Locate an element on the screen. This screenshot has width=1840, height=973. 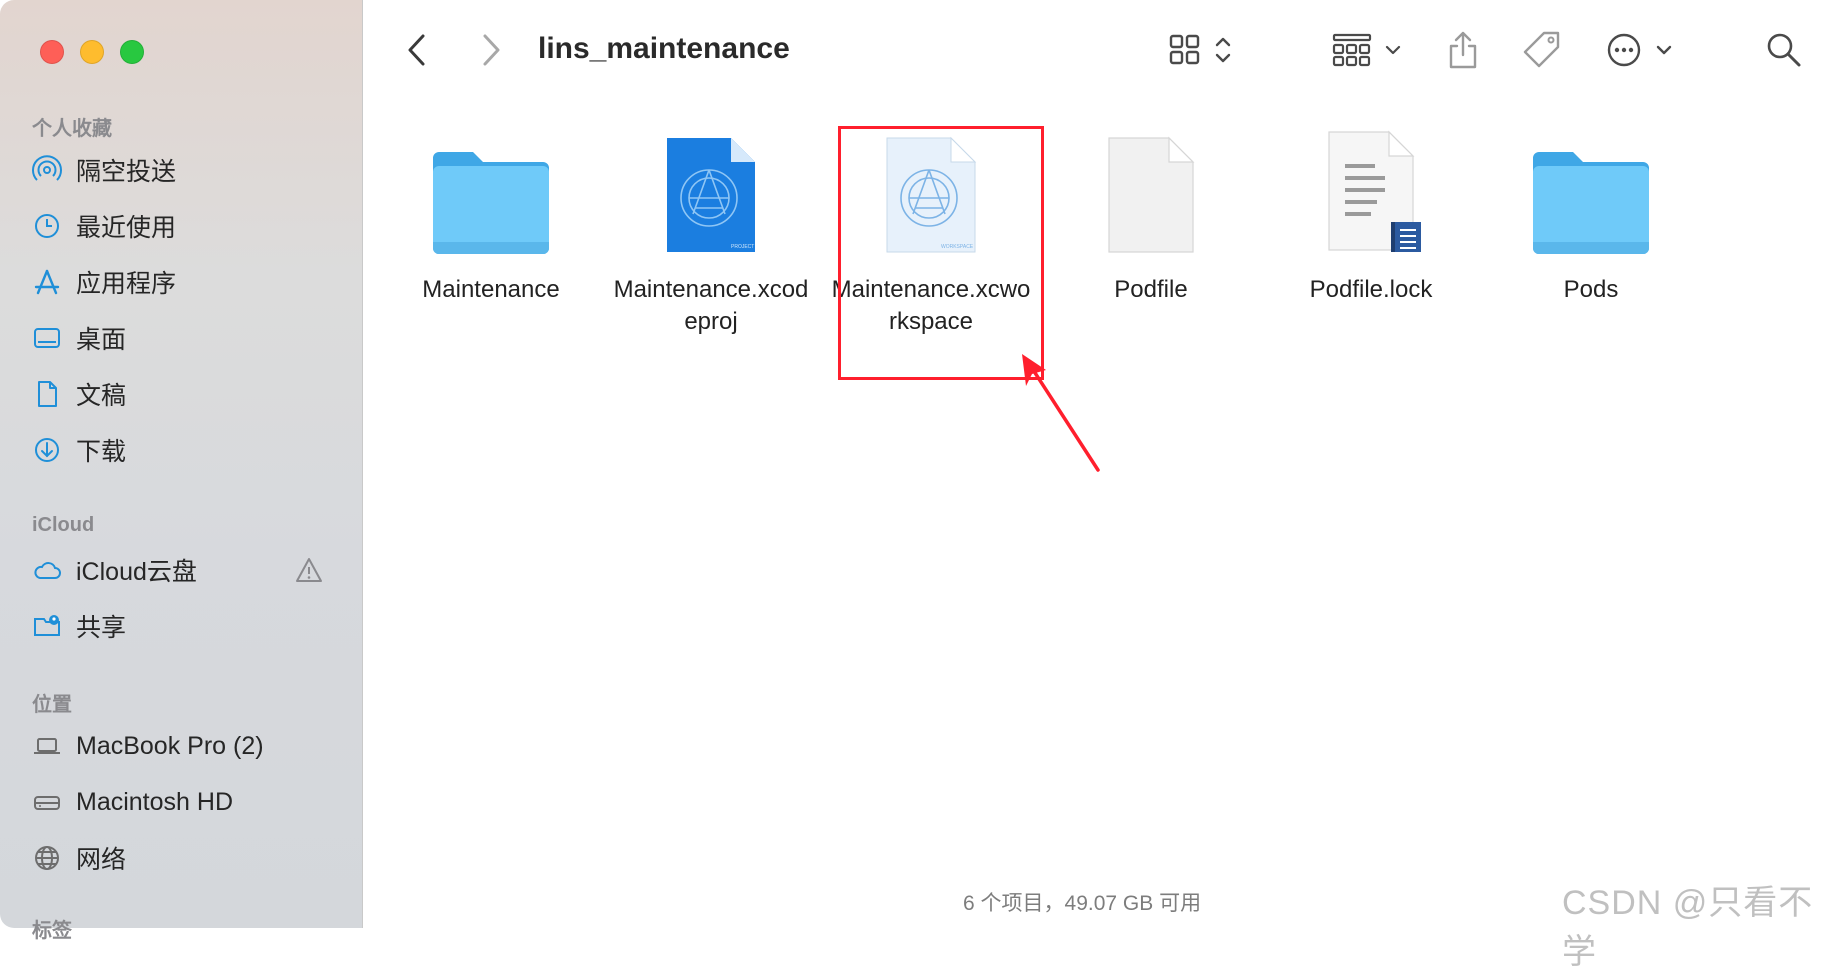
sidebar-item-network: 网络 is located at coordinates (180, 858).